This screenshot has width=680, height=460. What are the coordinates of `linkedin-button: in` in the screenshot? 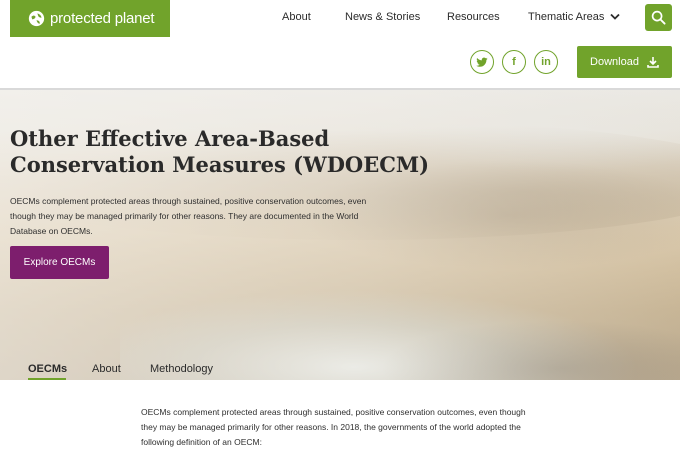 It's located at (546, 62).